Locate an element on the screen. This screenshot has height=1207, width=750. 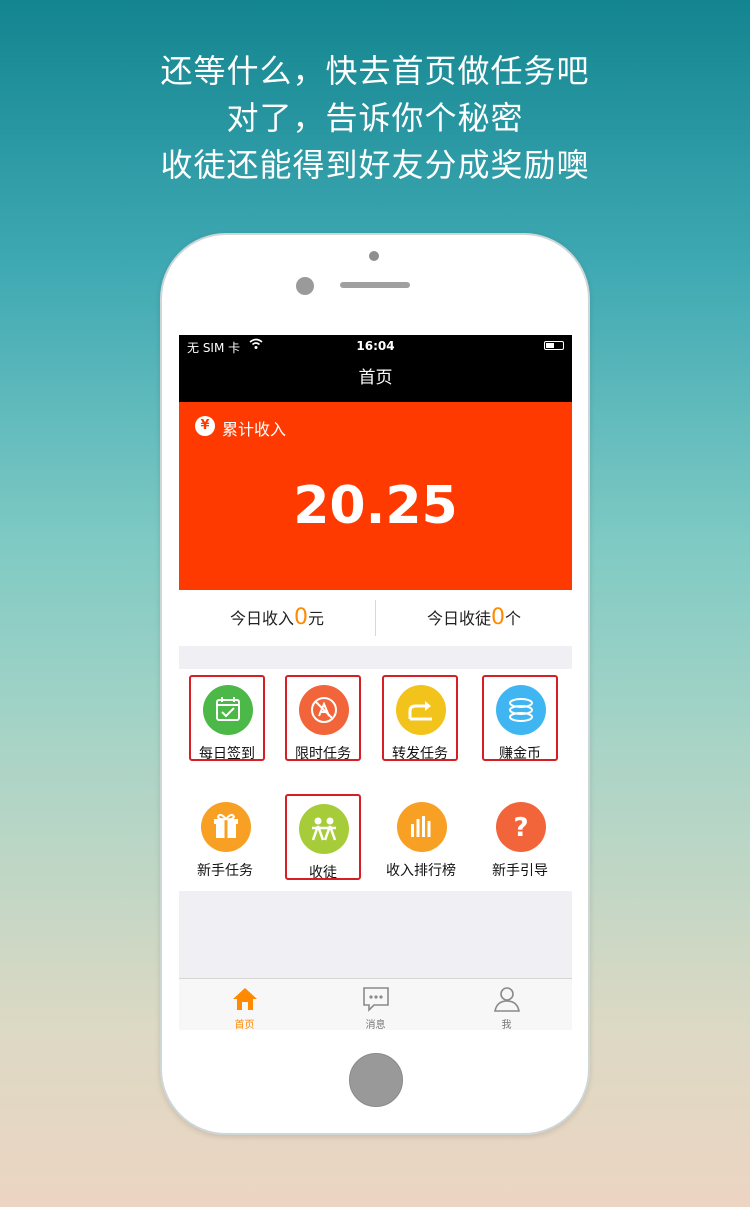
headline-line-2: 对了，告诉你个秘密 is located at coordinates (375, 118).